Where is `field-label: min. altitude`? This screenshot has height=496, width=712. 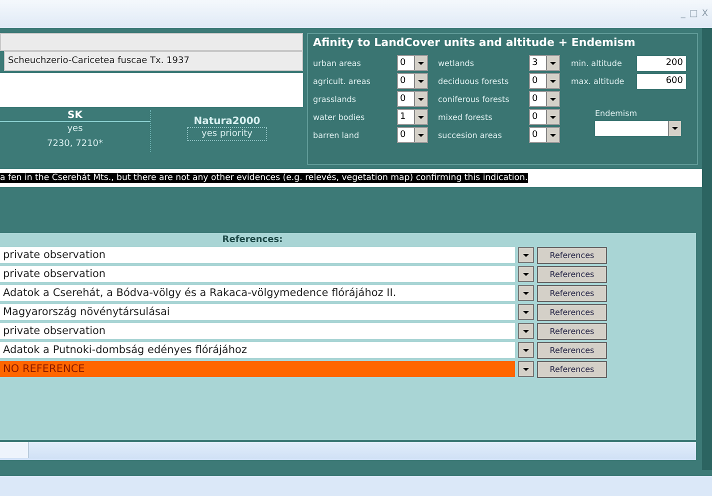 field-label: min. altitude is located at coordinates (597, 63).